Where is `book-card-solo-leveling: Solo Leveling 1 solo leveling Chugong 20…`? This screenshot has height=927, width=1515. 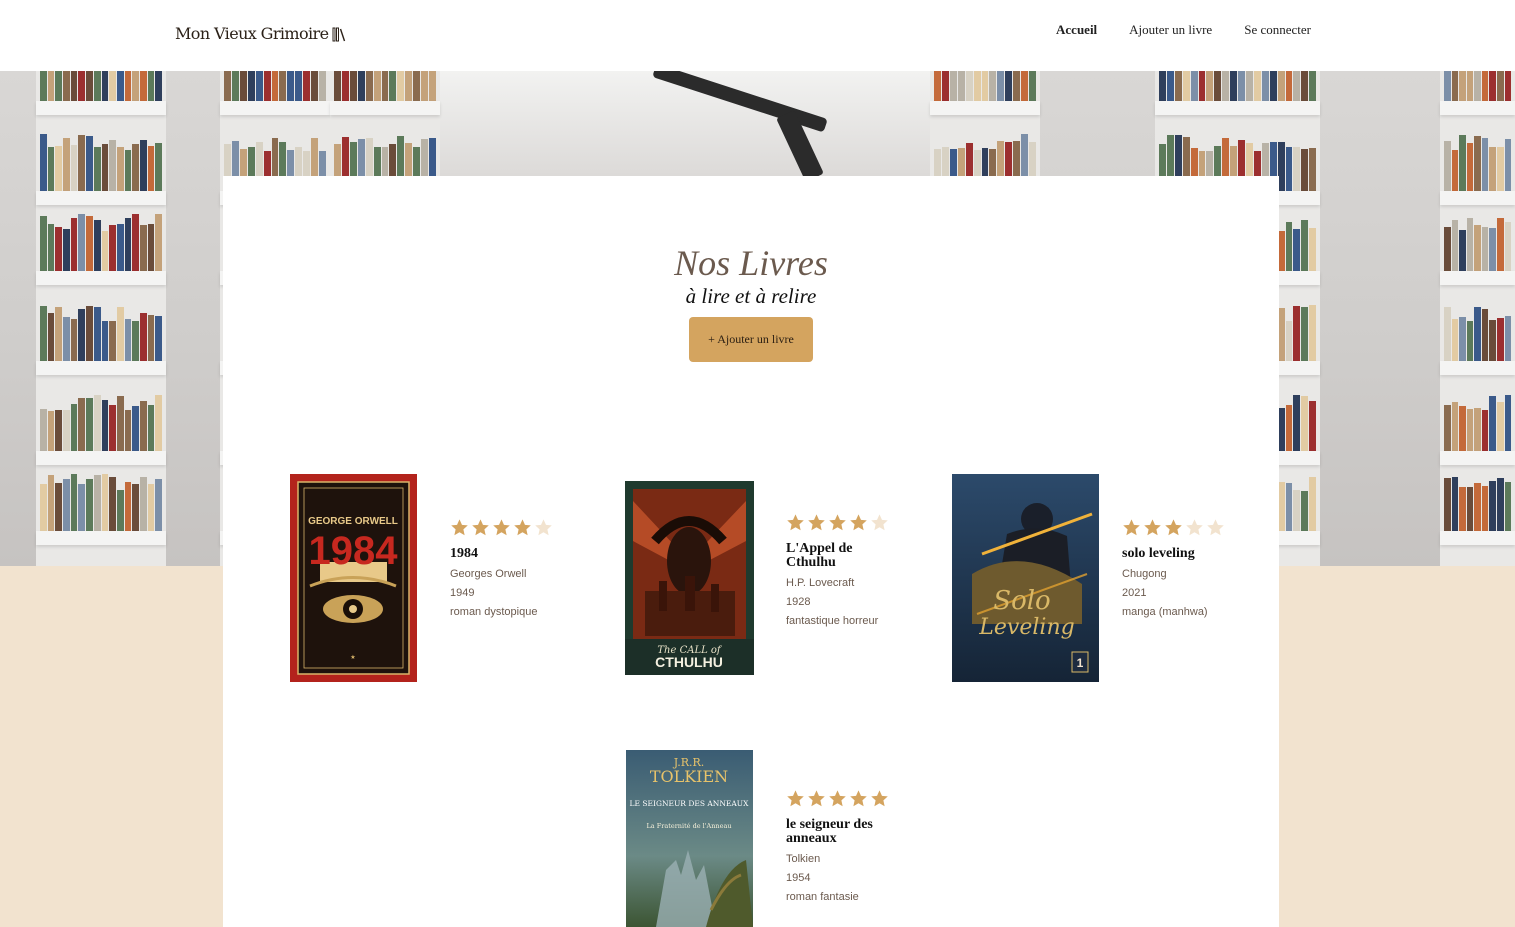 book-card-solo-leveling: Solo Leveling 1 solo leveling Chugong 20… is located at coordinates (1102, 579).